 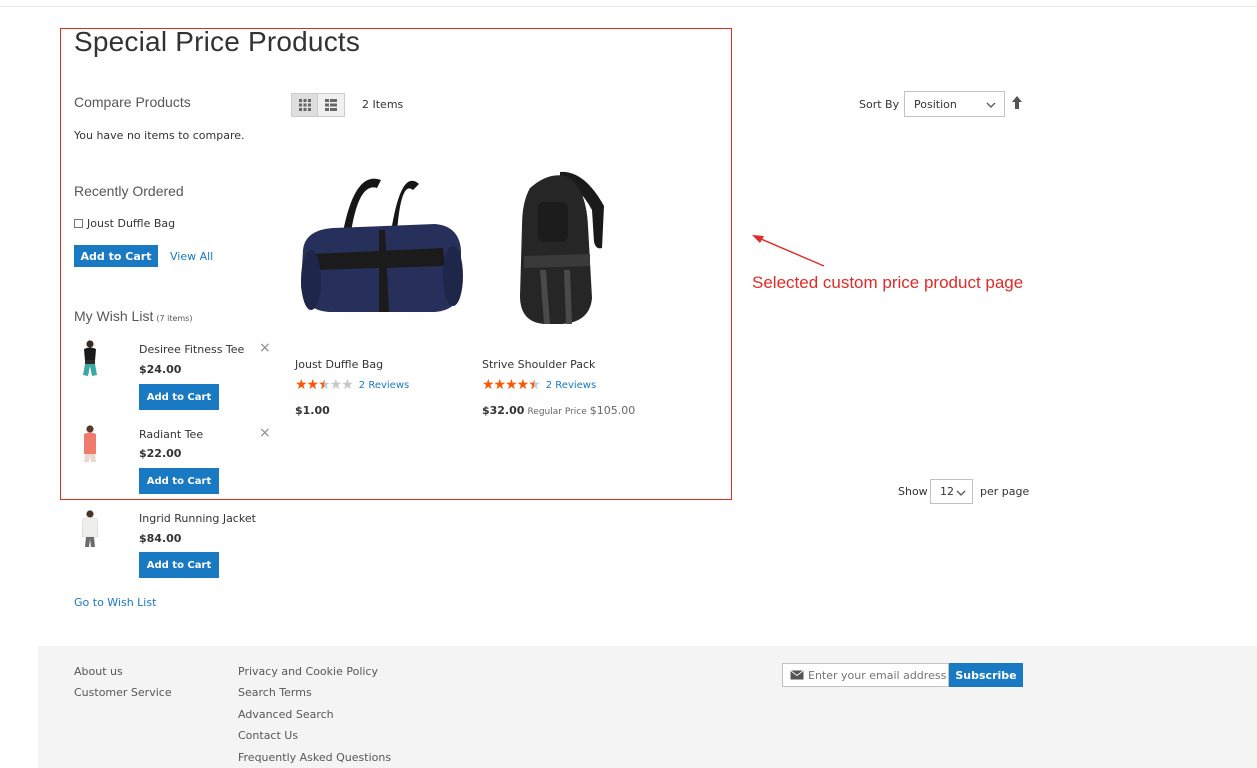 I want to click on sort-direction-button, so click(x=1017, y=103).